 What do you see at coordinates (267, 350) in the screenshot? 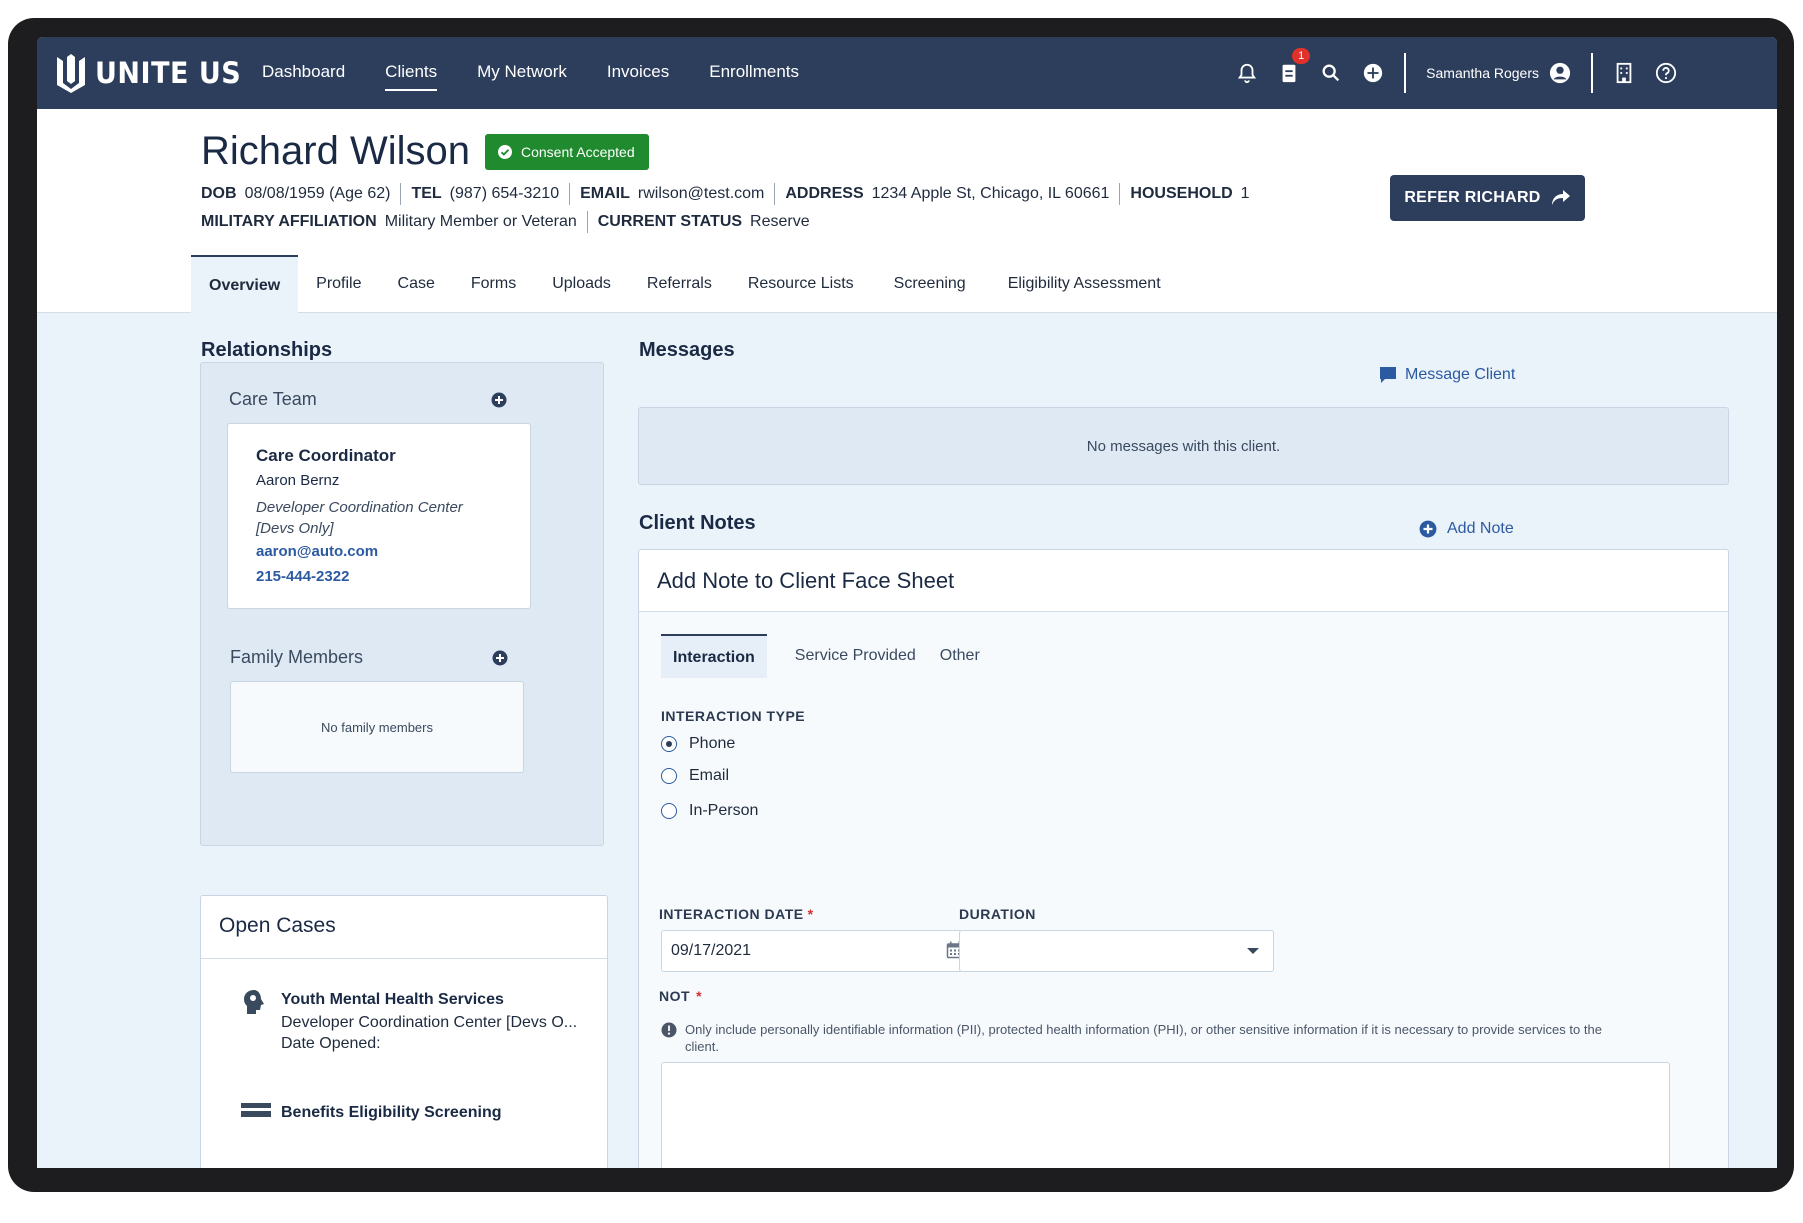
I see `relationships-title: Relationships` at bounding box center [267, 350].